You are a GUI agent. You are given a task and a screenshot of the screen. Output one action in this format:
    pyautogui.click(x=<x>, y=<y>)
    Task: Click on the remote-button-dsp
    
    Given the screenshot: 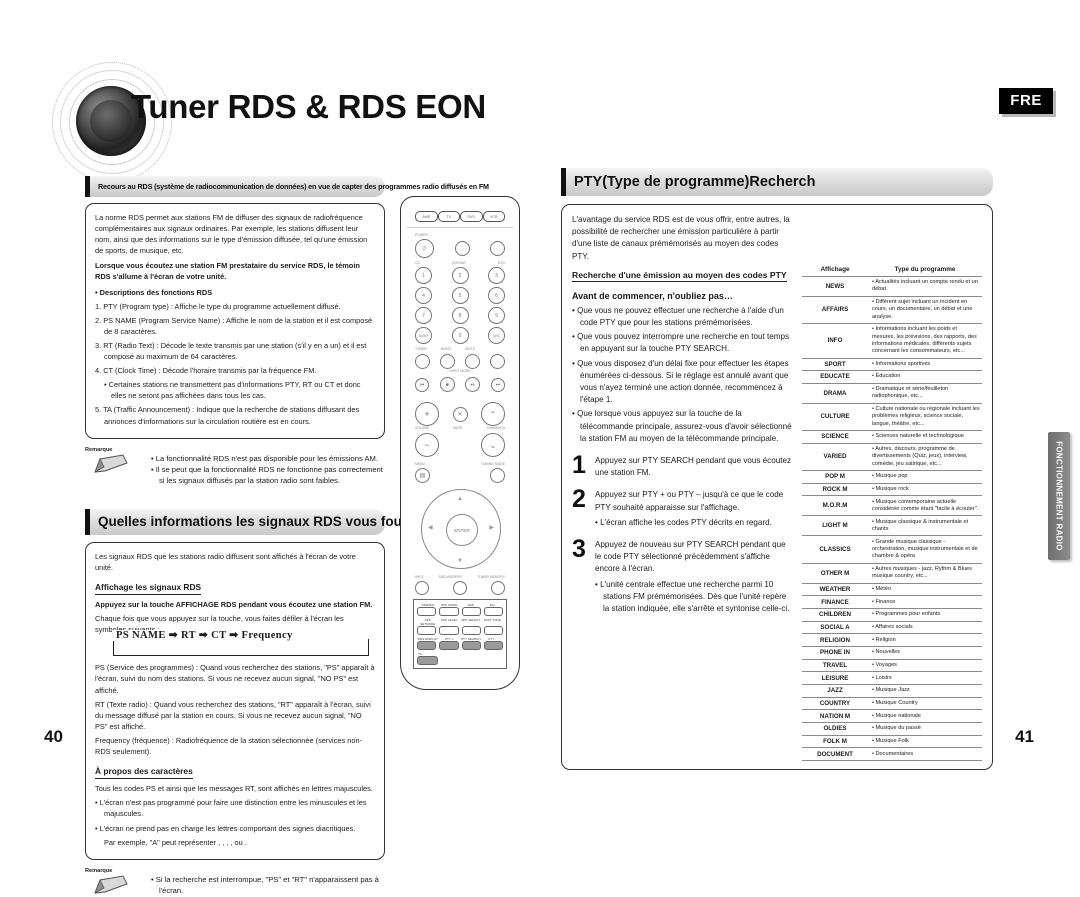 What is the action you would take?
    pyautogui.click(x=471, y=611)
    